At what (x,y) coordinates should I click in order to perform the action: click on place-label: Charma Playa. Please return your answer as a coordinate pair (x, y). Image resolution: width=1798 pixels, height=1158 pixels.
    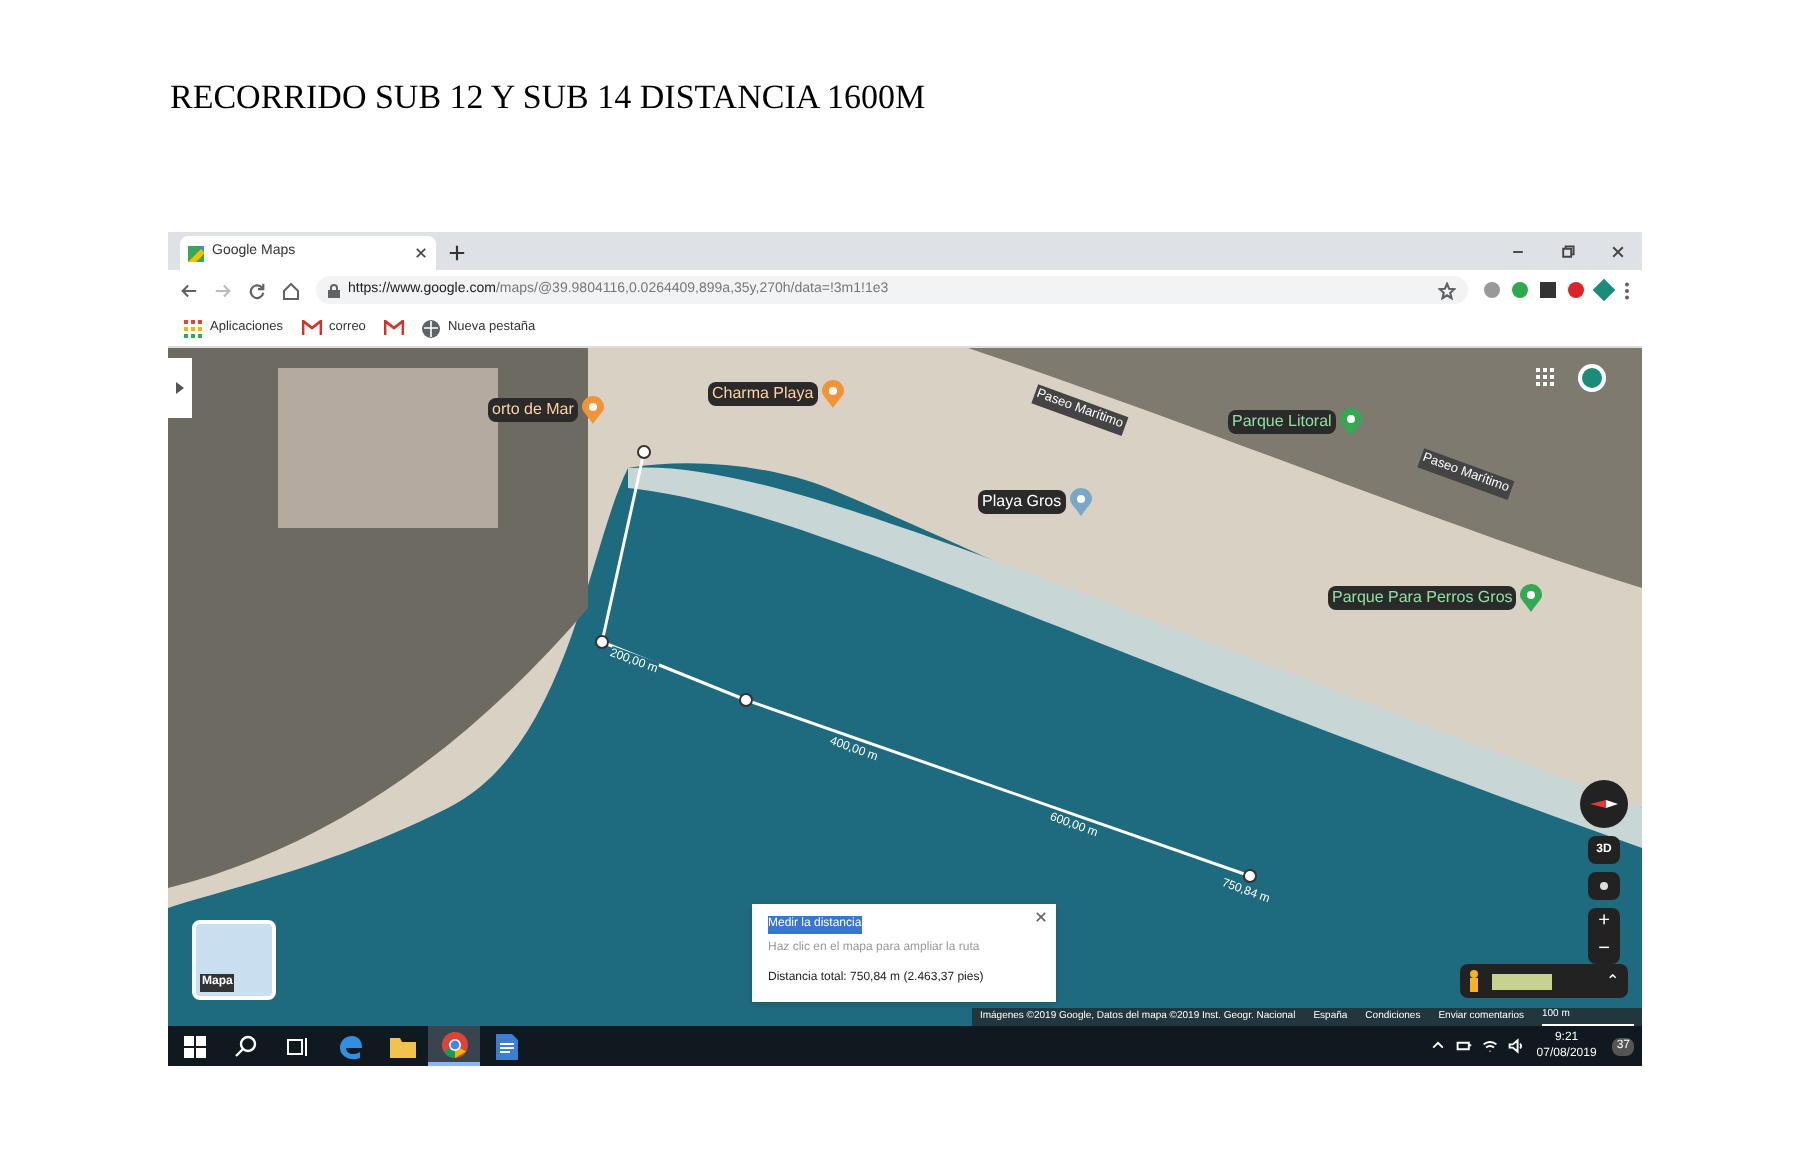
    Looking at the image, I should click on (763, 394).